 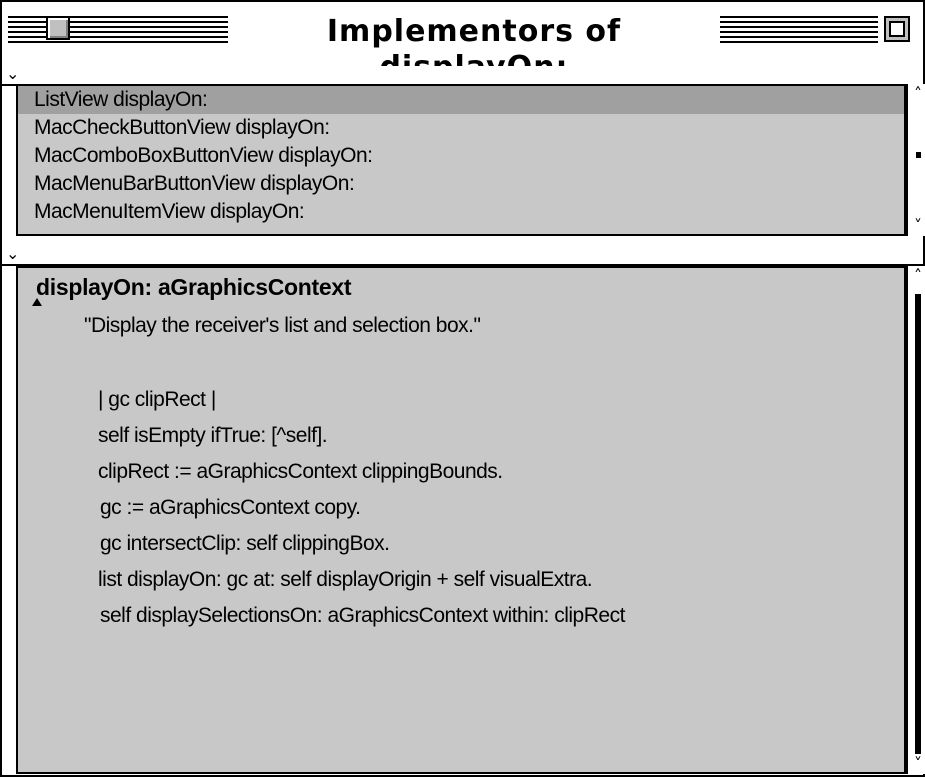 I want to click on list-item: MacMenuItemView displayOn:, so click(x=461, y=212).